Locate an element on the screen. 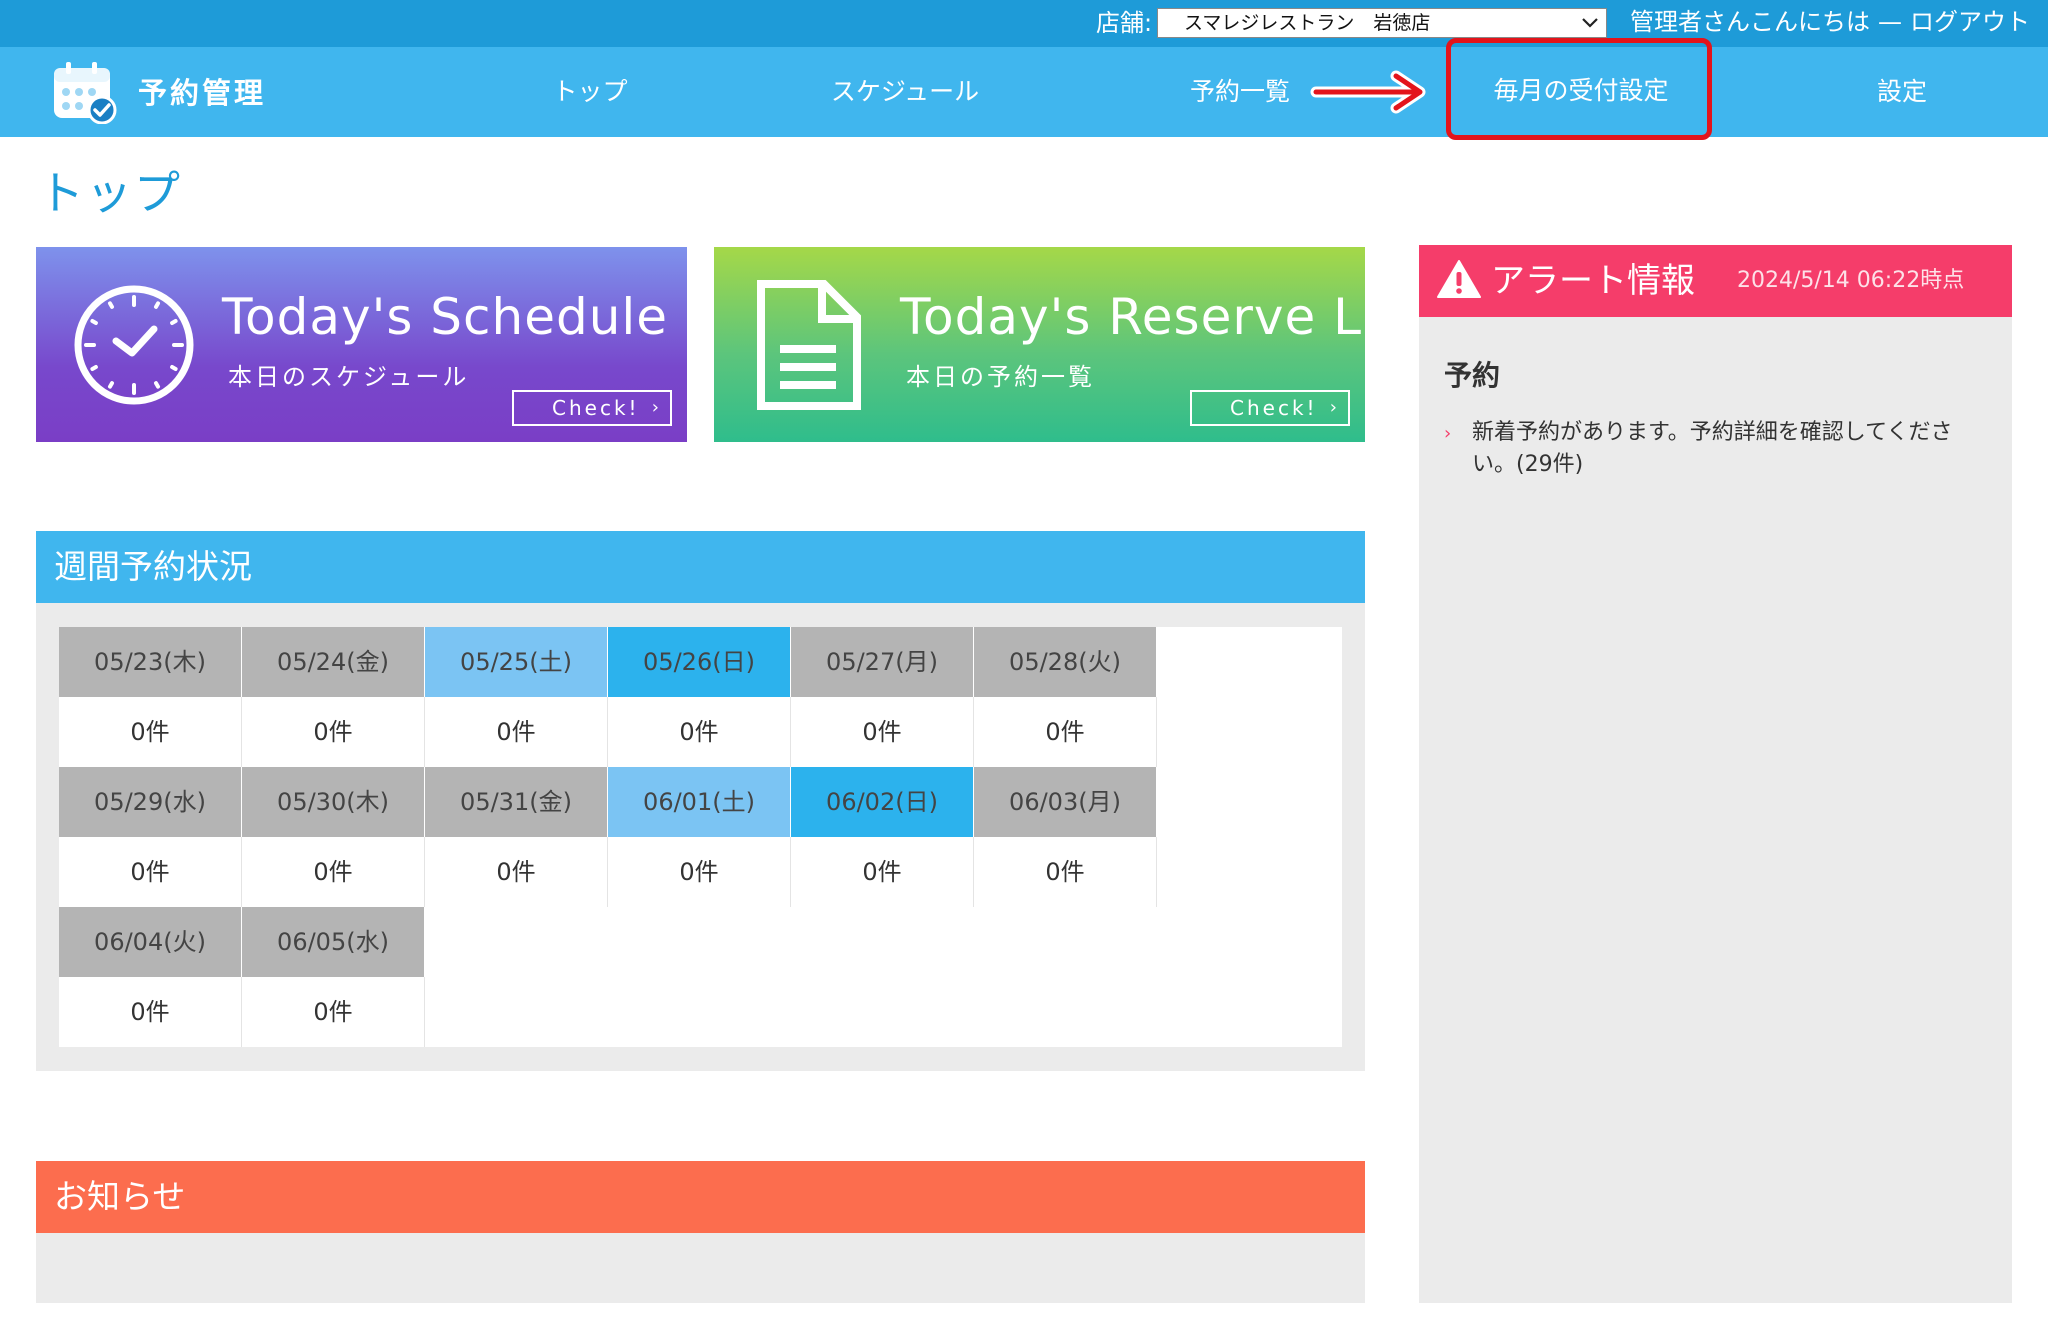 The width and height of the screenshot is (2048, 1338). calendar-date: 05/29(水) is located at coordinates (150, 802).